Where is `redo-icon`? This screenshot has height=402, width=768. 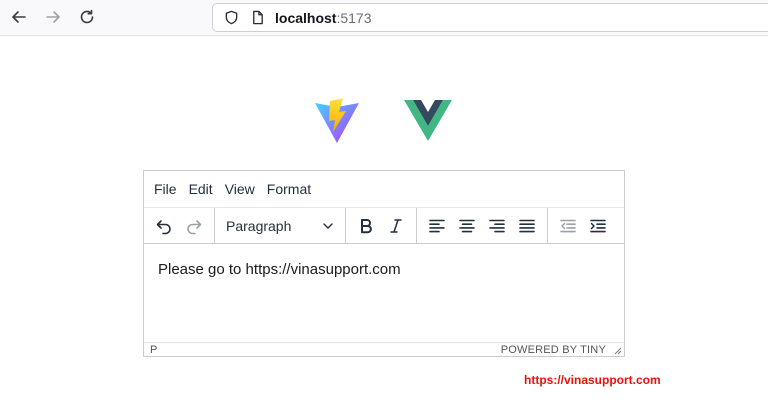
redo-icon is located at coordinates (194, 226).